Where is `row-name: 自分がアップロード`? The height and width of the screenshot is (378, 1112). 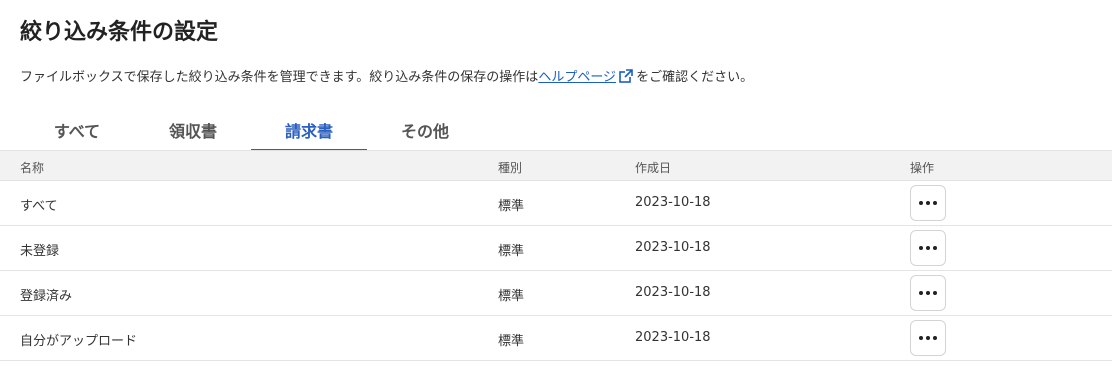 row-name: 自分がアップロード is located at coordinates (79, 341).